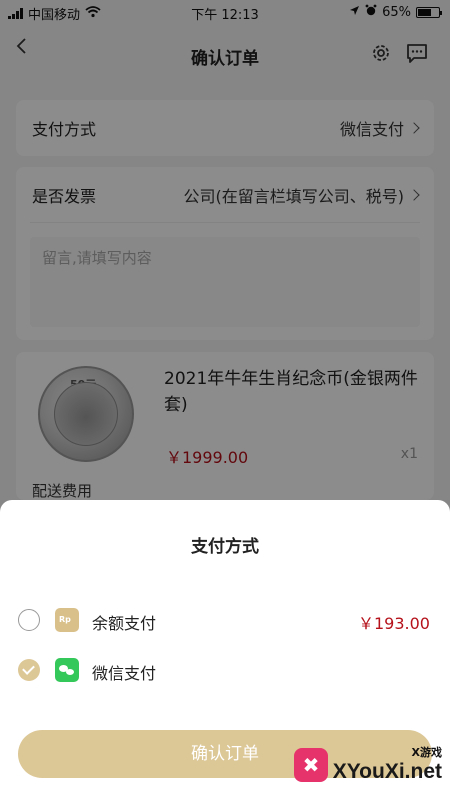 The height and width of the screenshot is (800, 450). I want to click on radio-checked-icon, so click(29, 670).